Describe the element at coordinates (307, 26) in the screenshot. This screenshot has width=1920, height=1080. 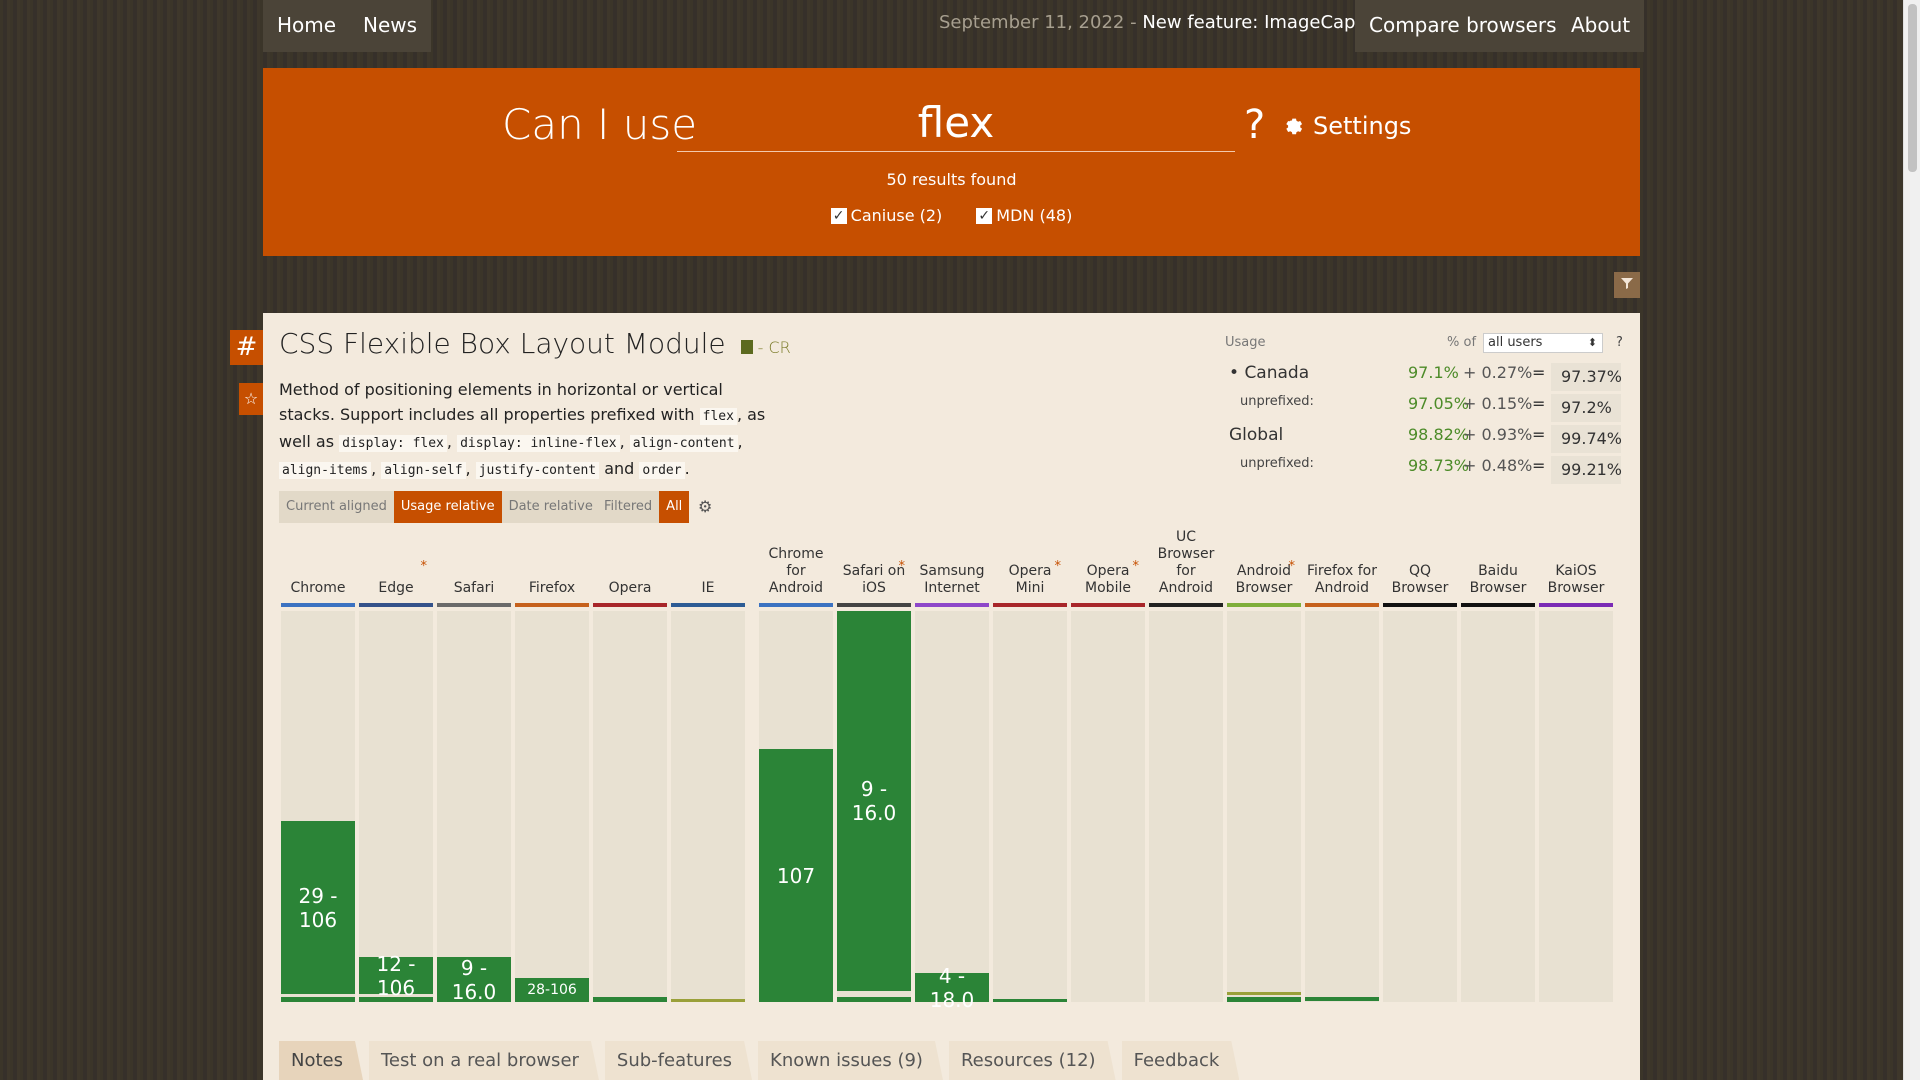
I see `nav-home: Home` at that location.